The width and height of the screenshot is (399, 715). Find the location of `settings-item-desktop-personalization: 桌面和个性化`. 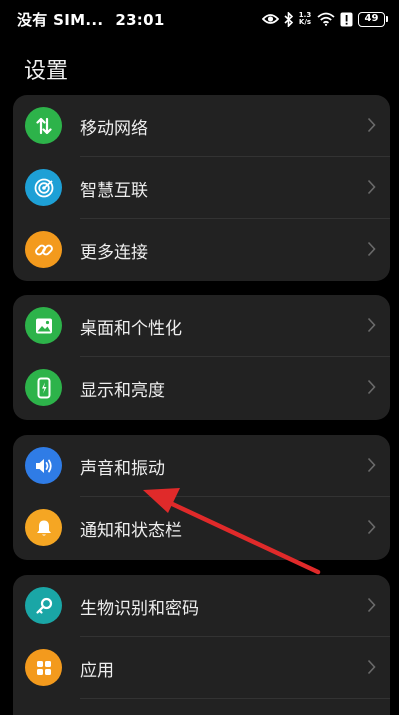

settings-item-desktop-personalization: 桌面和个性化 is located at coordinates (201, 326).